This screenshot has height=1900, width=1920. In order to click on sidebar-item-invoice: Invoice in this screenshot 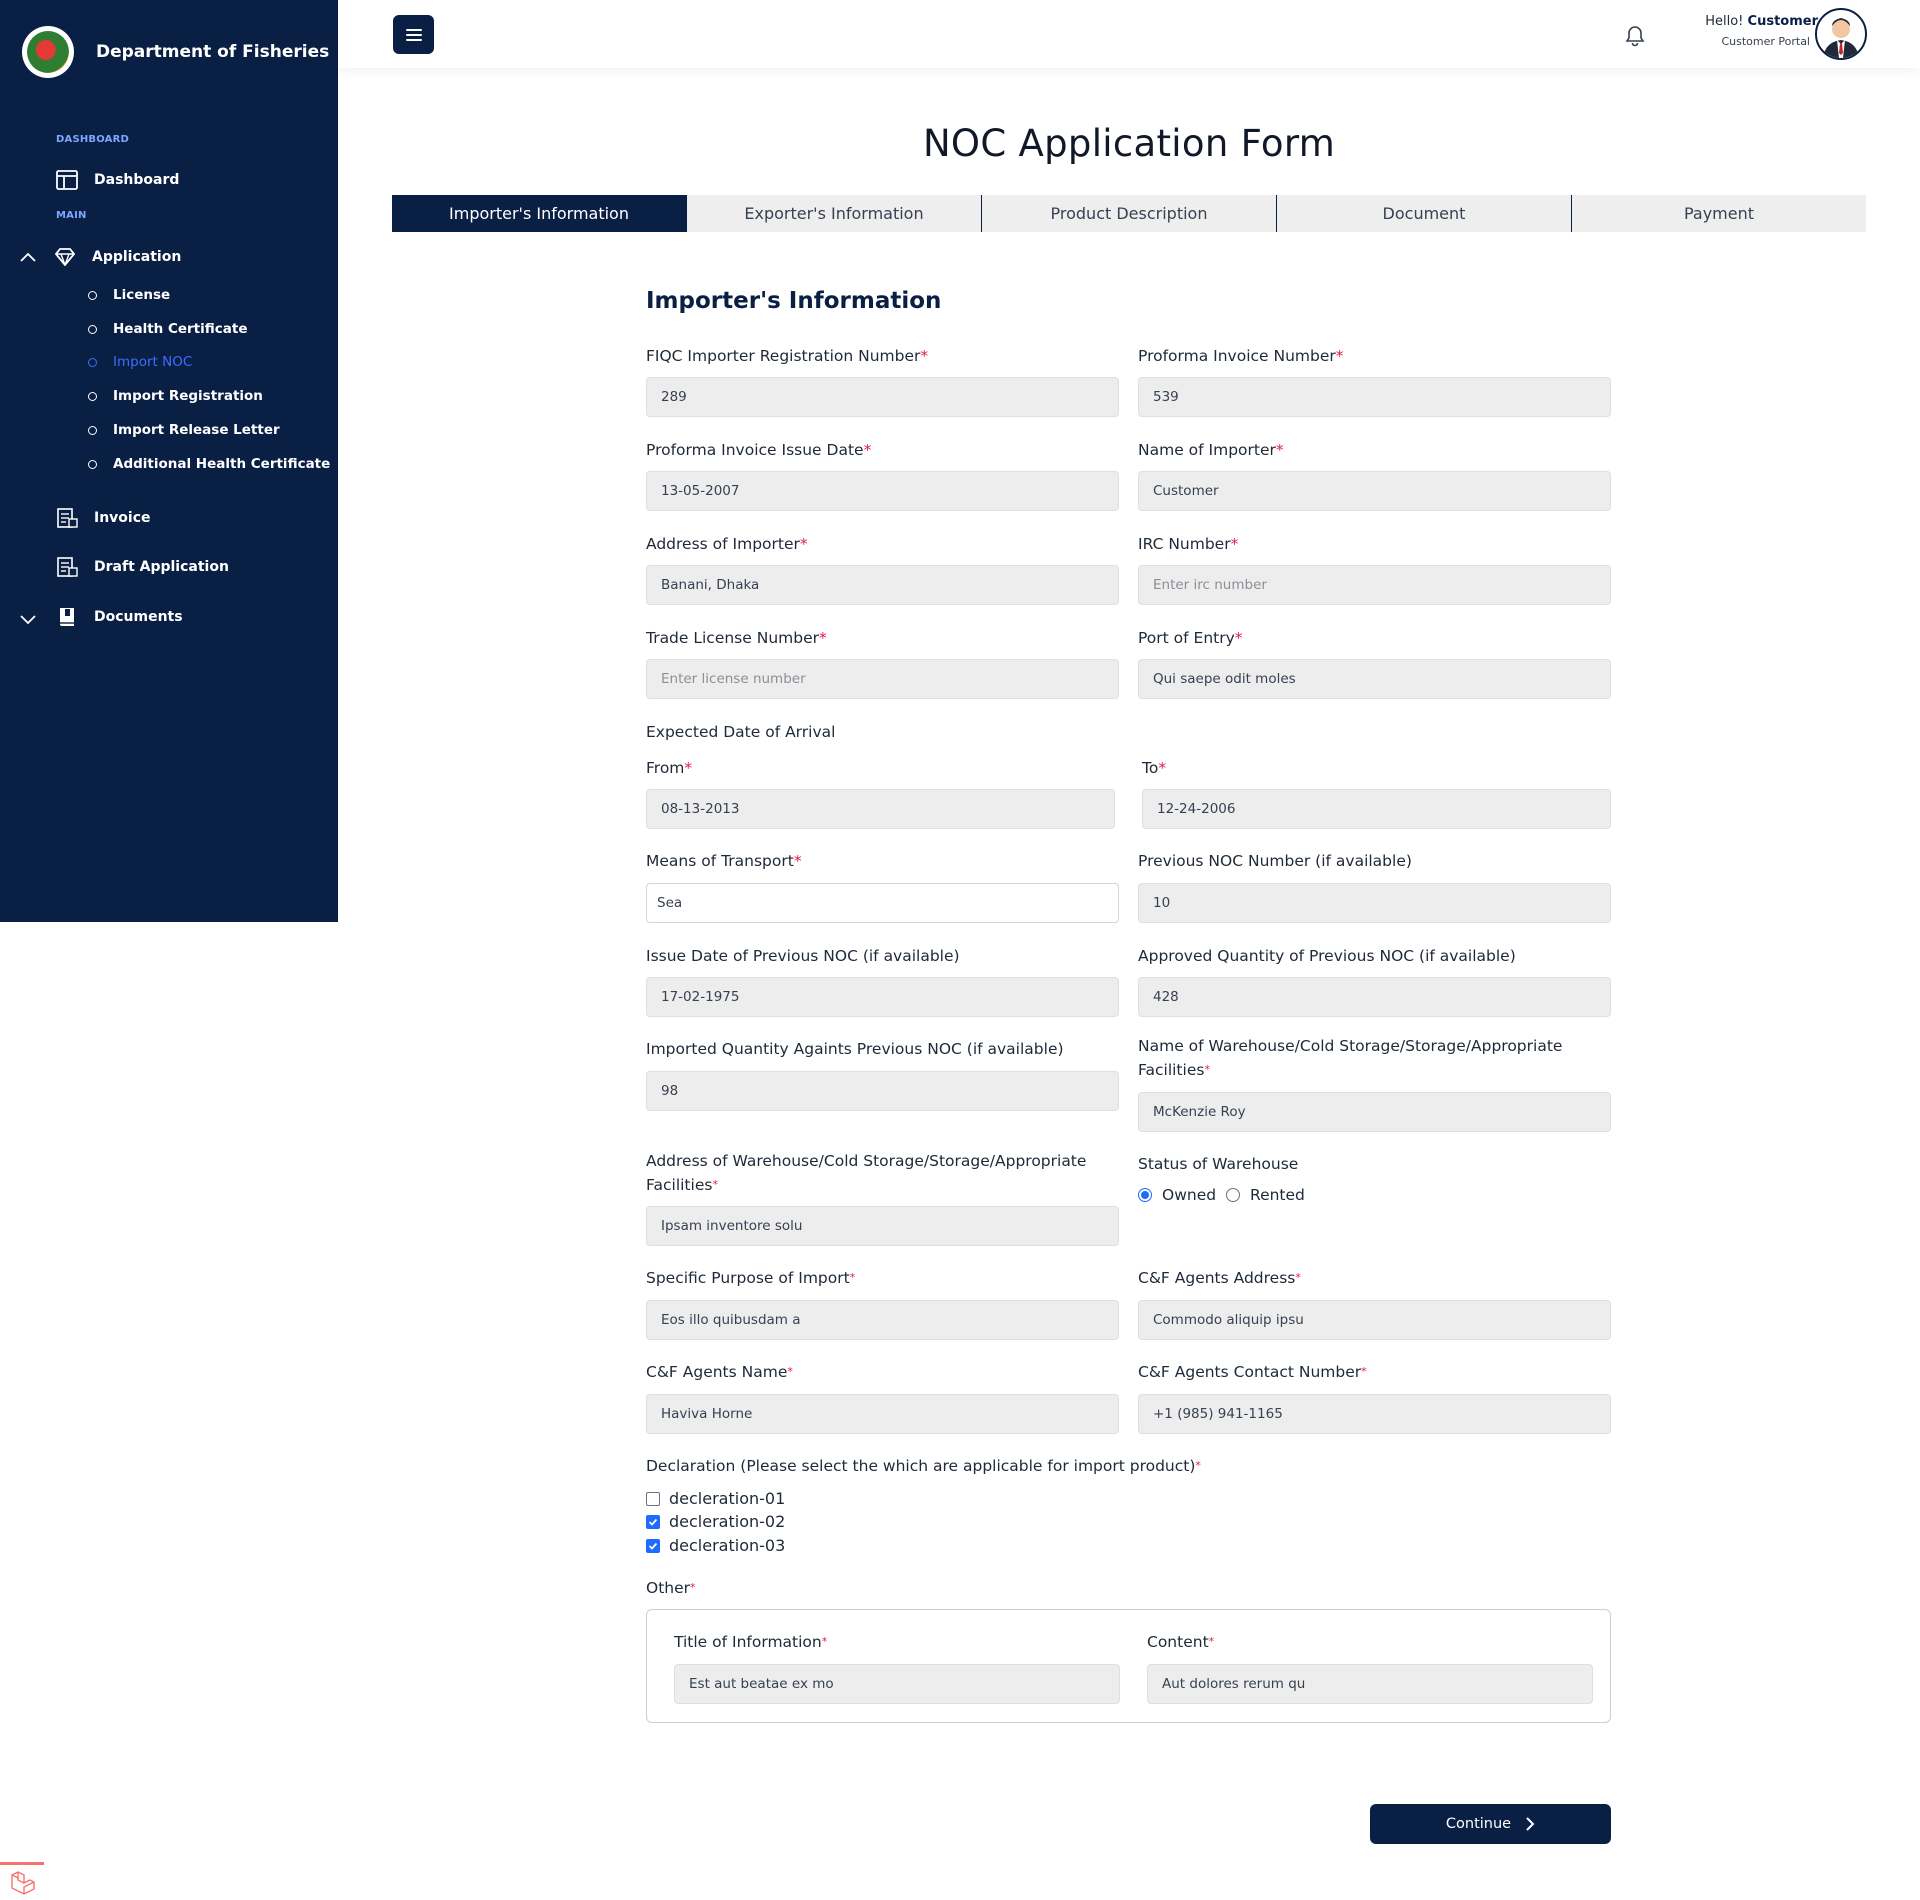, I will do `click(103, 518)`.